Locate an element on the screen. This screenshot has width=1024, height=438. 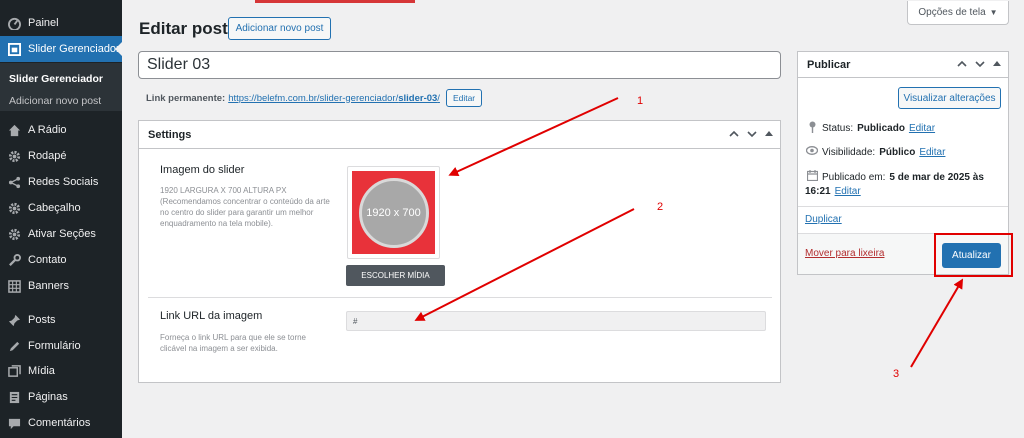
annotation-number-2: 2 is located at coordinates (660, 207).